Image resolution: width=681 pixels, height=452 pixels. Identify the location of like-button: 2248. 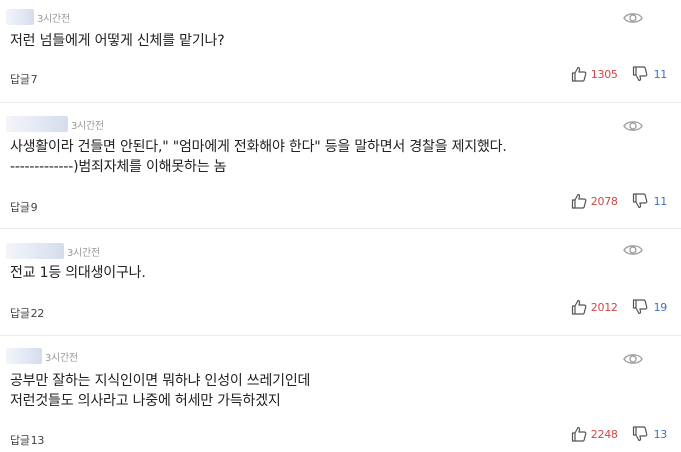
(601, 434).